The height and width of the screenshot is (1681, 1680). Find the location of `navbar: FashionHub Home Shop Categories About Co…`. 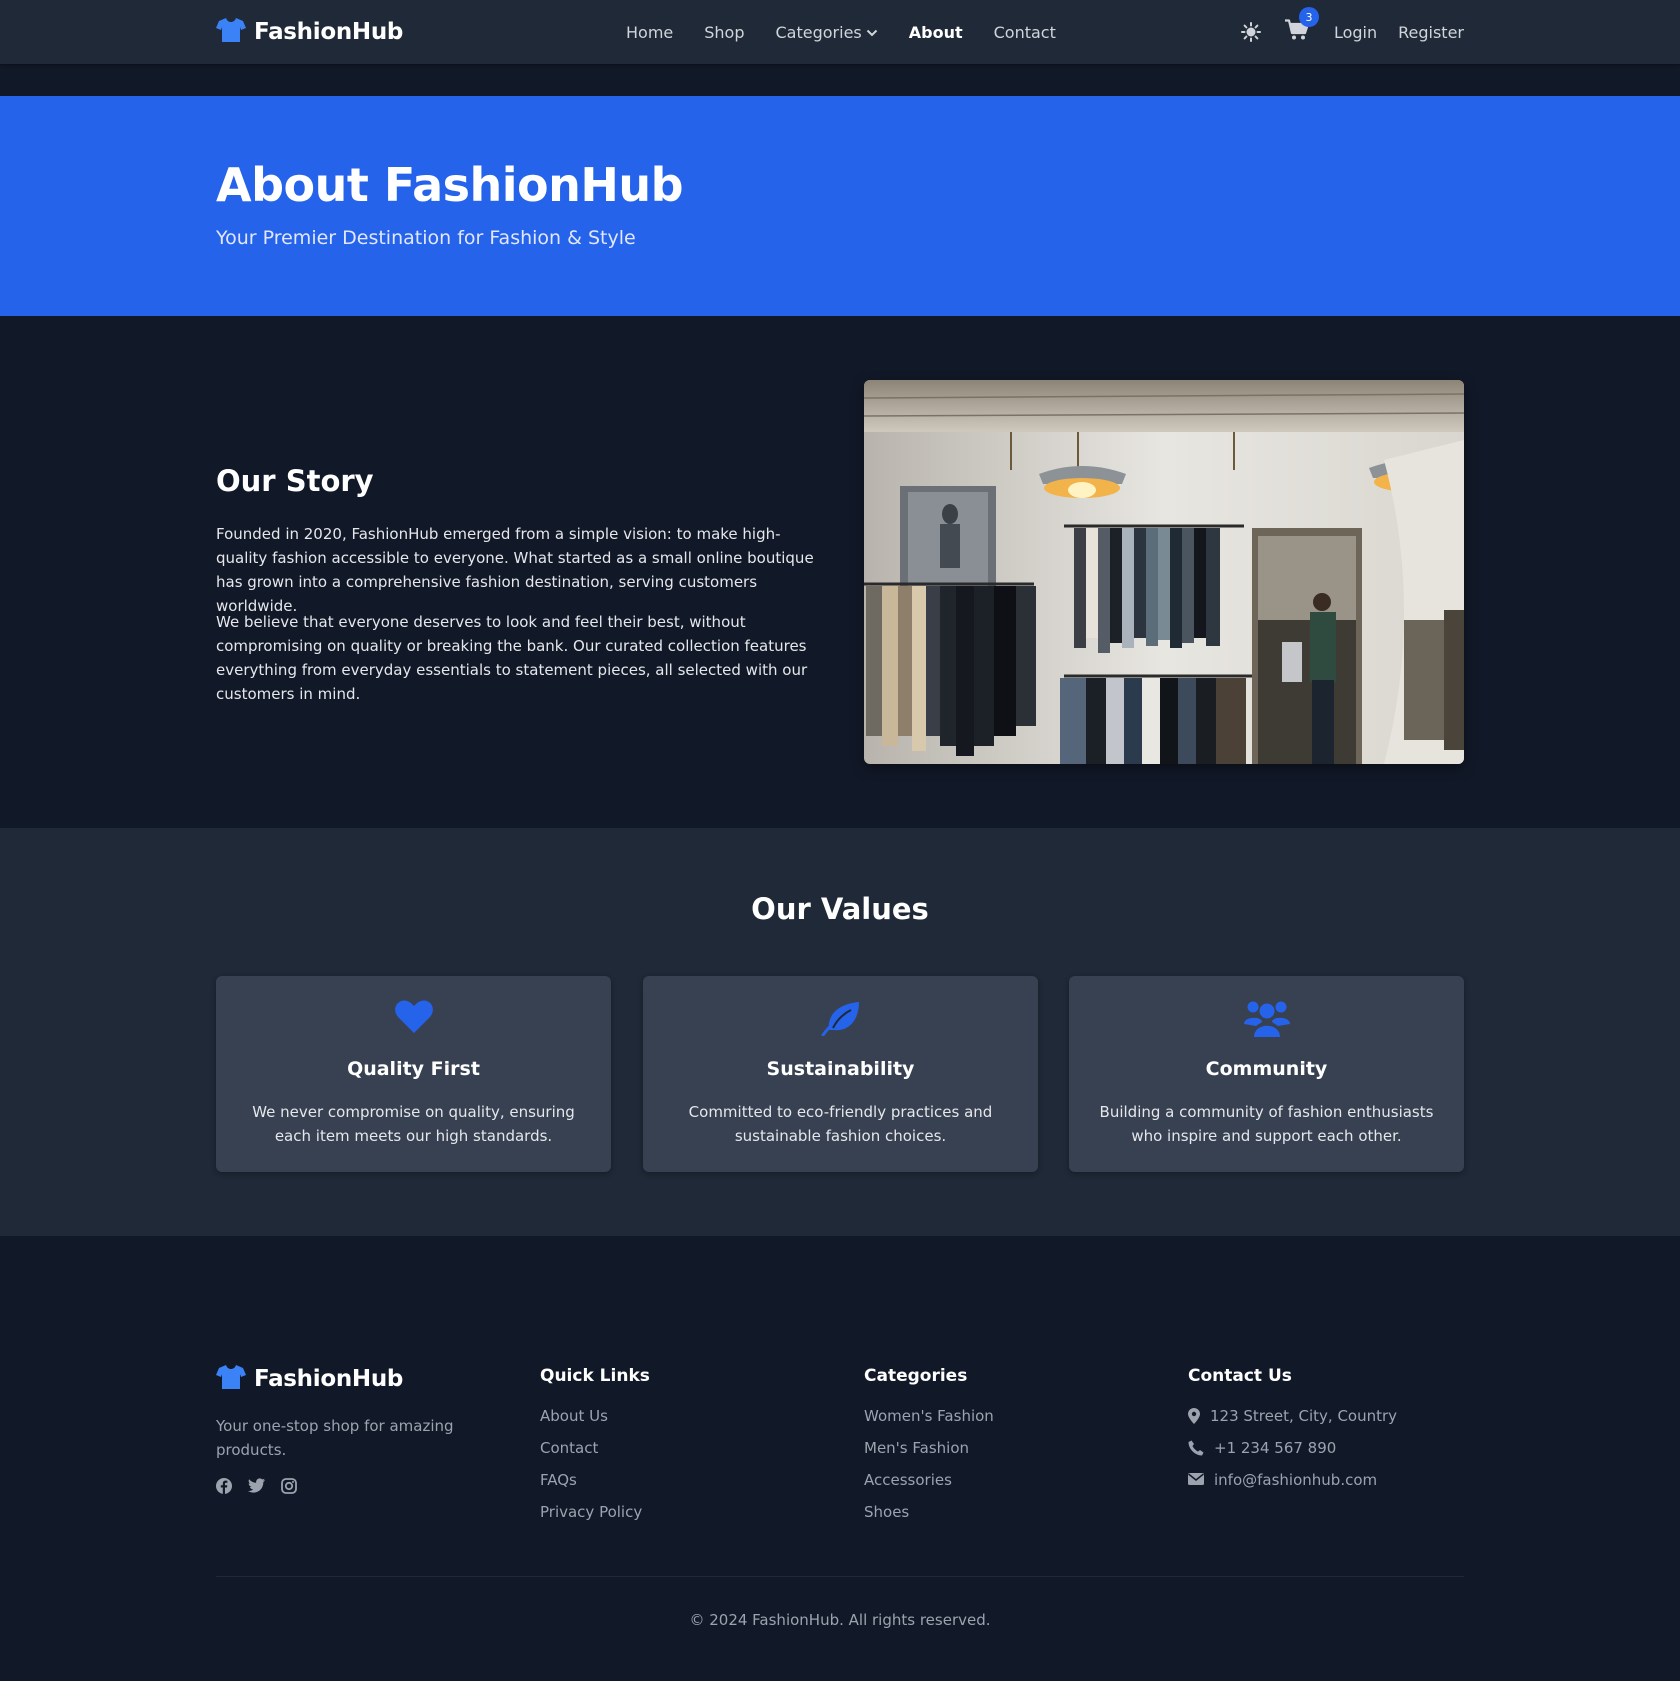

navbar: FashionHub Home Shop Categories About Co… is located at coordinates (840, 32).